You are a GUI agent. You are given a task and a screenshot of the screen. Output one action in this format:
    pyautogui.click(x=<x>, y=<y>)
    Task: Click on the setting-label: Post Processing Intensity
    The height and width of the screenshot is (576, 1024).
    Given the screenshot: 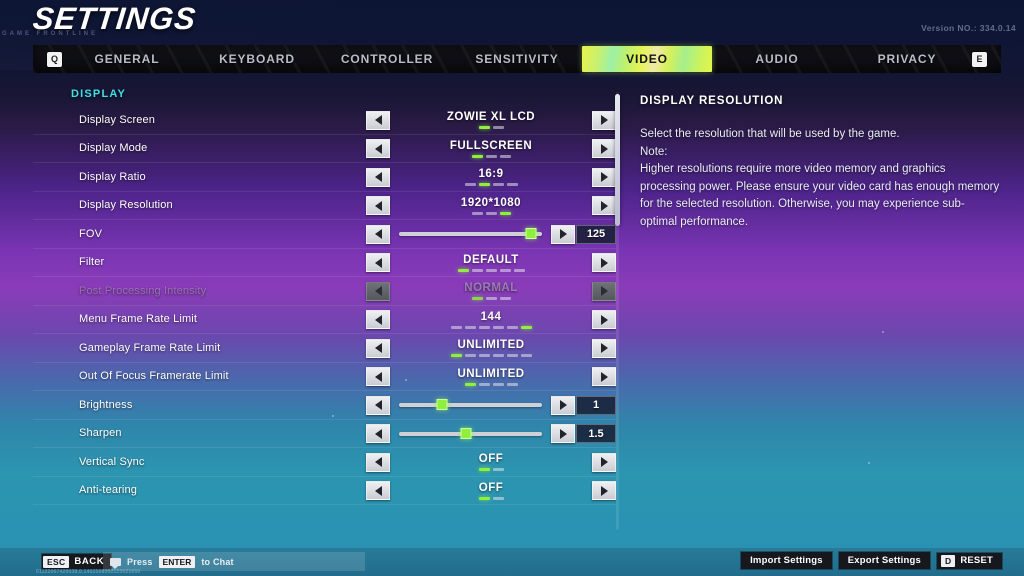 What is the action you would take?
    pyautogui.click(x=143, y=290)
    